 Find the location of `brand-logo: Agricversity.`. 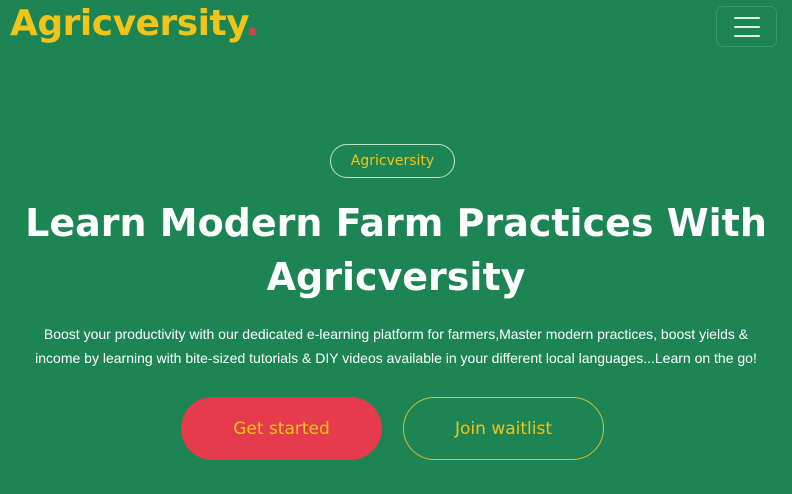

brand-logo: Agricversity. is located at coordinates (135, 24).